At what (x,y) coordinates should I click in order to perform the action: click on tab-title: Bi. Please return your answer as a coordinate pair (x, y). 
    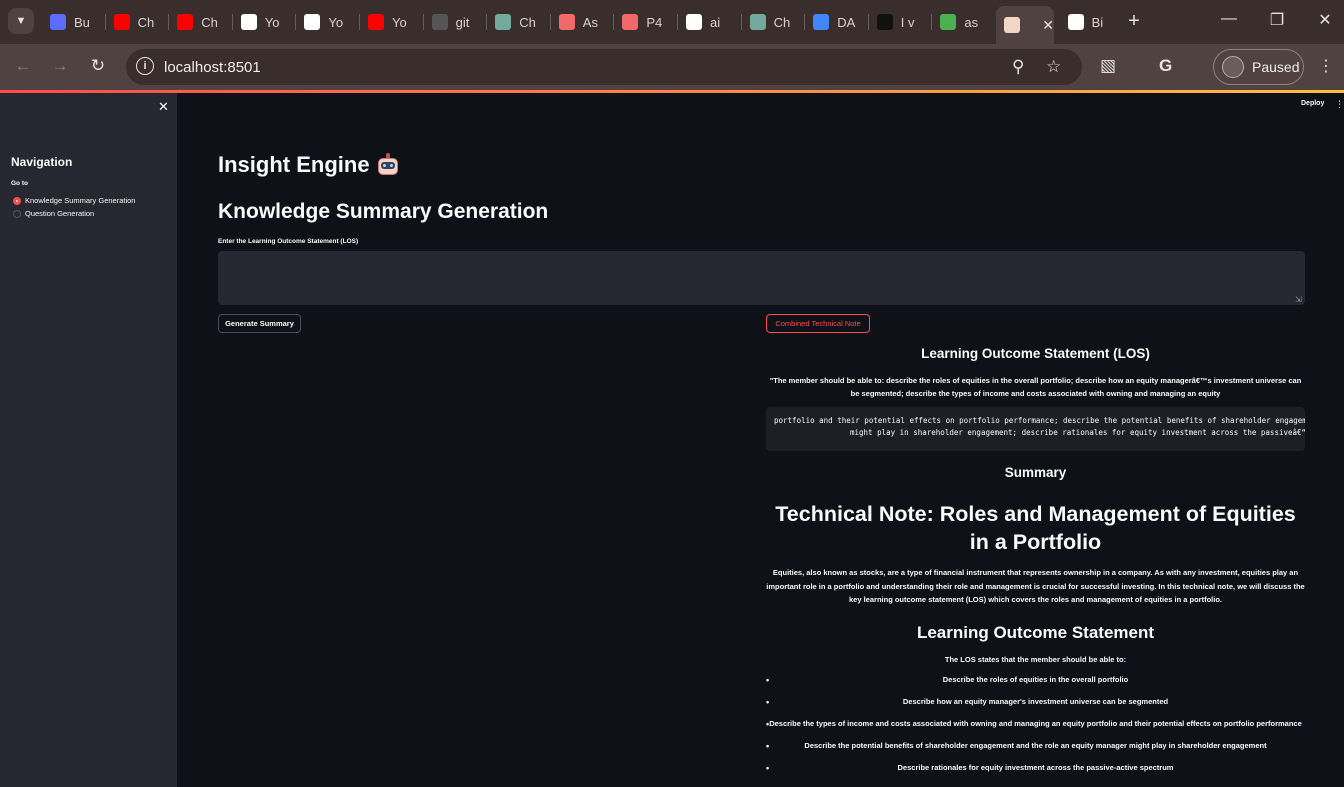
    Looking at the image, I should click on (1097, 22).